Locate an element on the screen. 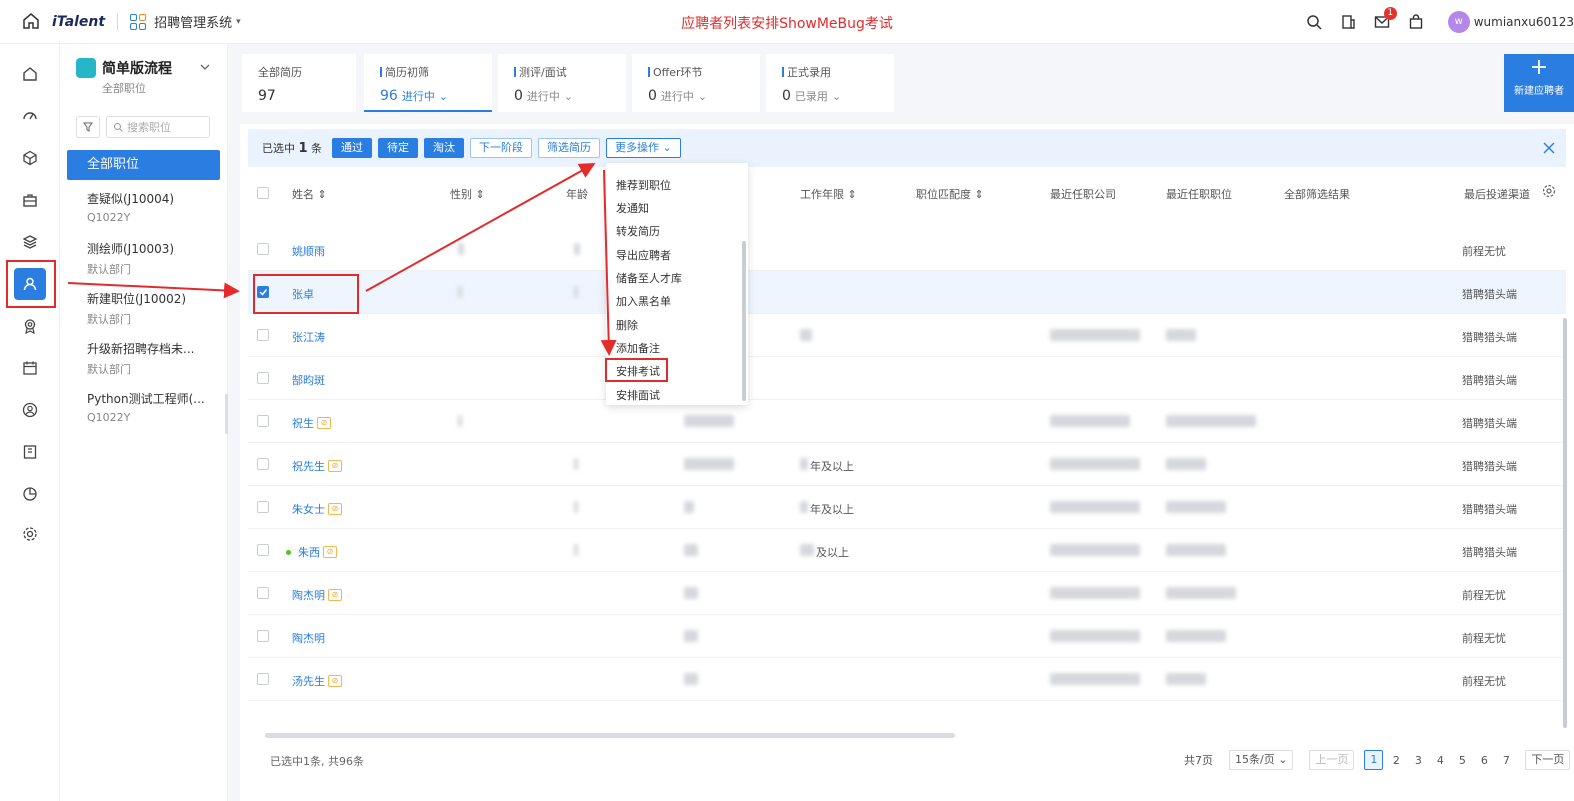 The width and height of the screenshot is (1574, 801). candidate-name: 陶杰明 is located at coordinates (308, 638).